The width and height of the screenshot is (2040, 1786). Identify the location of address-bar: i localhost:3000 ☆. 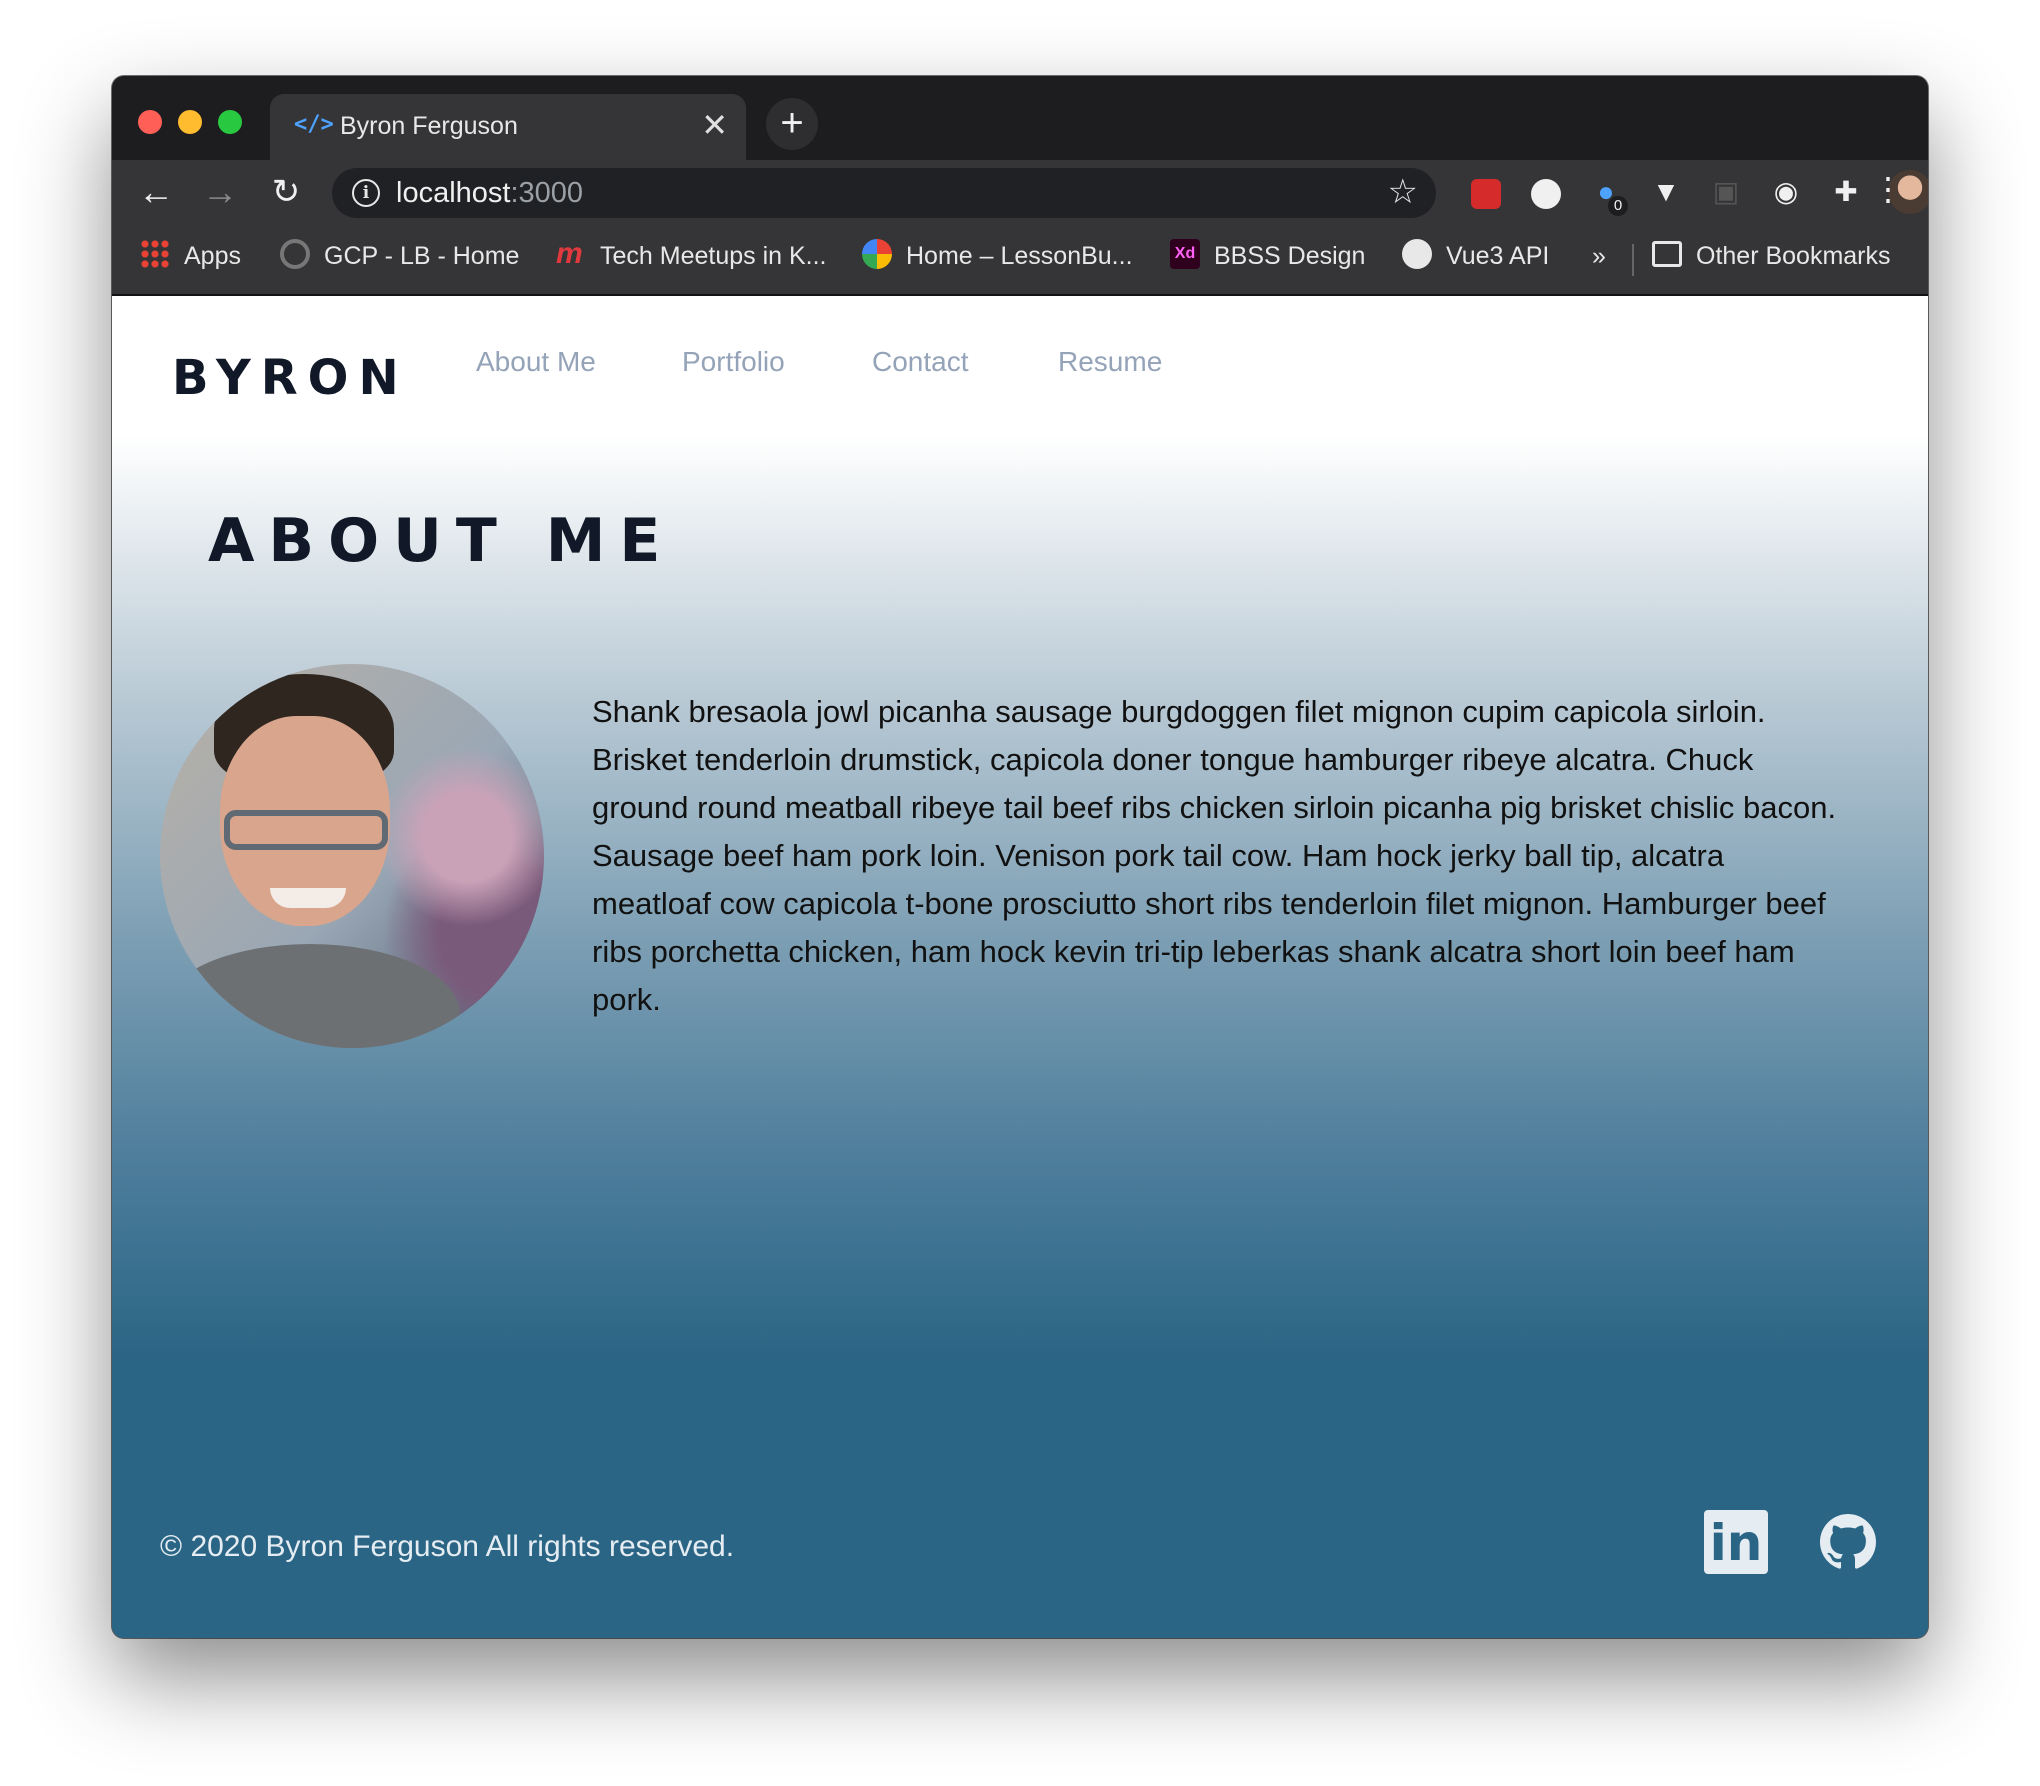
(884, 193).